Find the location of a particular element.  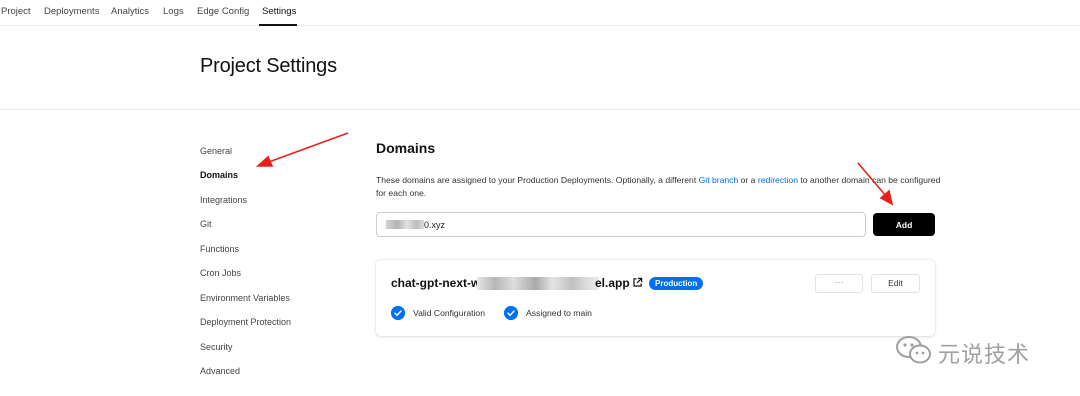

tab-project: Project is located at coordinates (16, 11).